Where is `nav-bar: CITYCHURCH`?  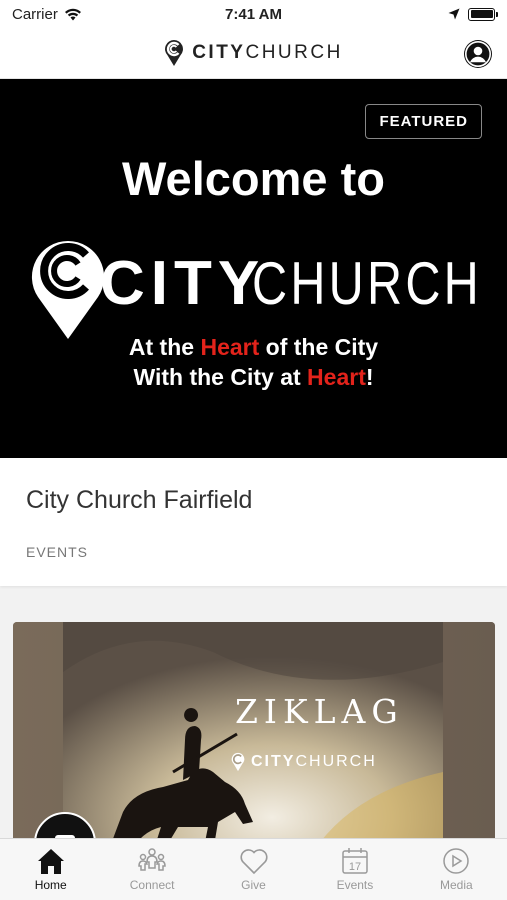
nav-bar: CITYCHURCH is located at coordinates (253, 53).